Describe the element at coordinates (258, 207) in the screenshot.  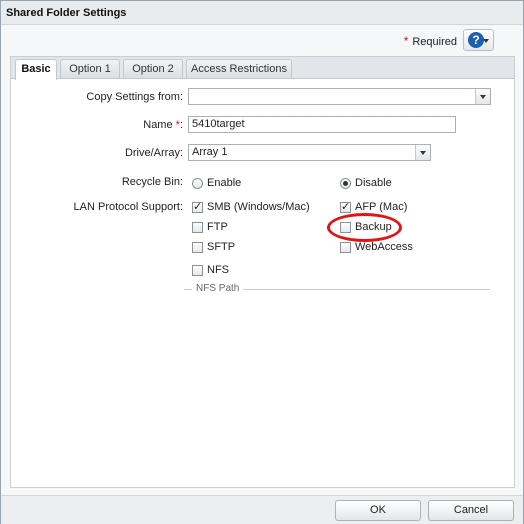
I see `smb-label: SMB (Windows/Mac)` at that location.